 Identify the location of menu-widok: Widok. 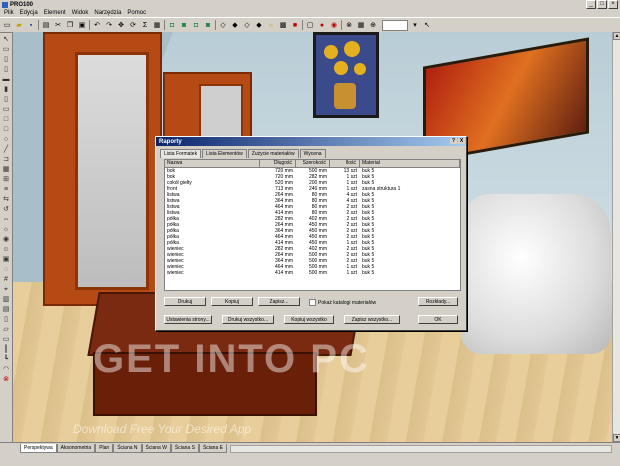
(80, 13).